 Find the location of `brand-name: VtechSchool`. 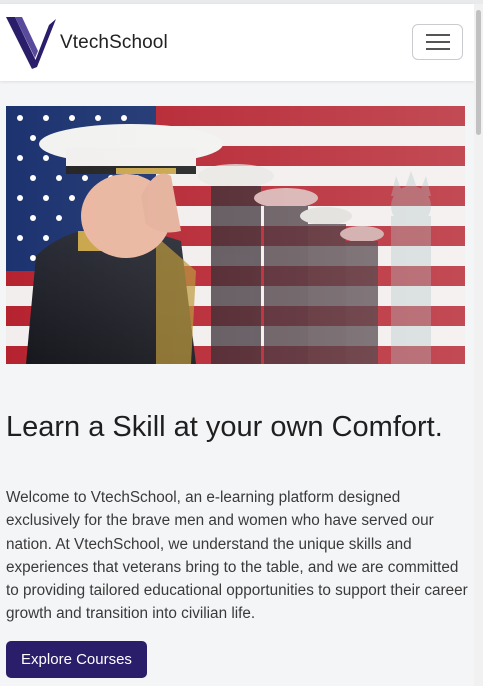

brand-name: VtechSchool is located at coordinates (114, 42).